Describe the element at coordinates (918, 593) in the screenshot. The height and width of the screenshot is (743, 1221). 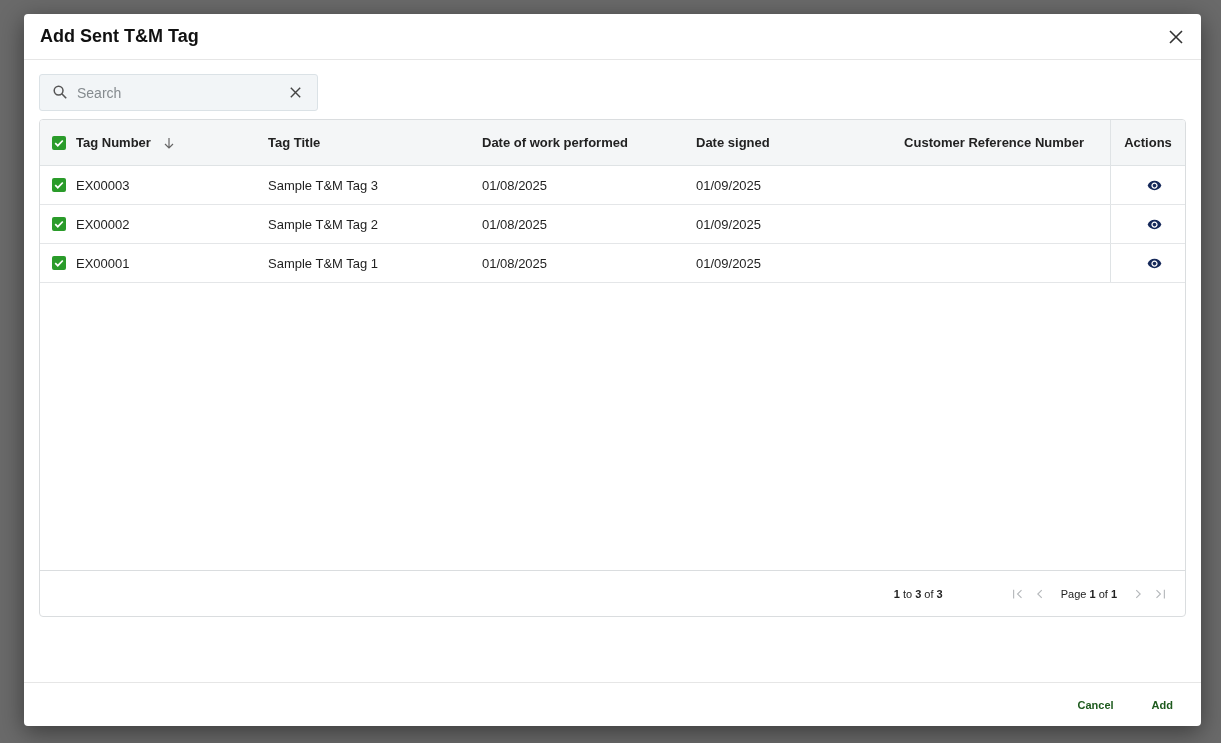
I see `row-count-text: 1 to 3 of 3` at that location.